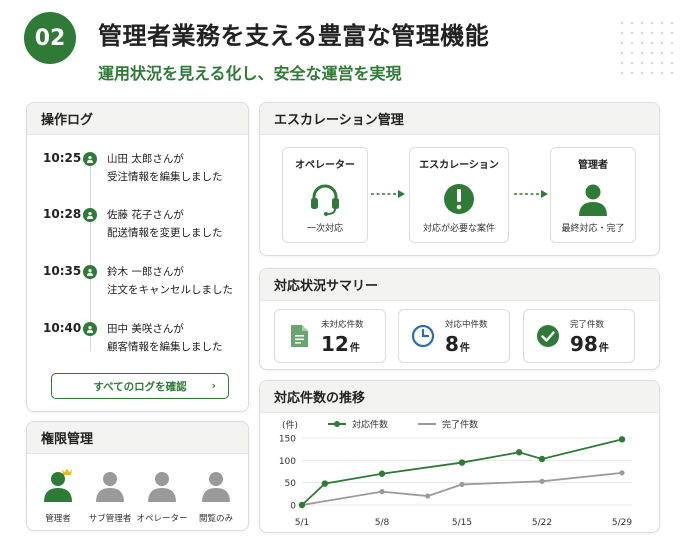 The height and width of the screenshot is (542, 687). I want to click on y-tick-label: 100, so click(287, 462).